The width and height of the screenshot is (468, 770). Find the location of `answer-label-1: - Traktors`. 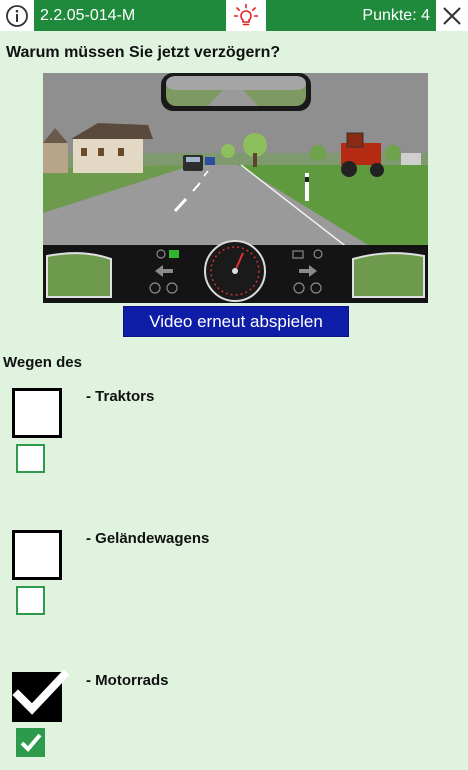

answer-label-1: - Traktors is located at coordinates (120, 396).